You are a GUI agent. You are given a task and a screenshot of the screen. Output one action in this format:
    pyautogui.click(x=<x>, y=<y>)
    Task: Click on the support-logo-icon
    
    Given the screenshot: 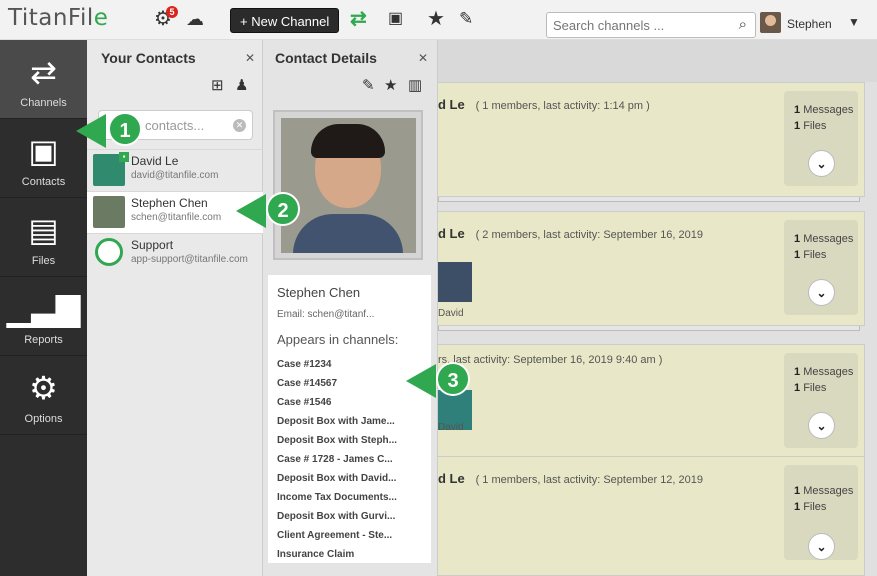 What is the action you would take?
    pyautogui.click(x=109, y=252)
    